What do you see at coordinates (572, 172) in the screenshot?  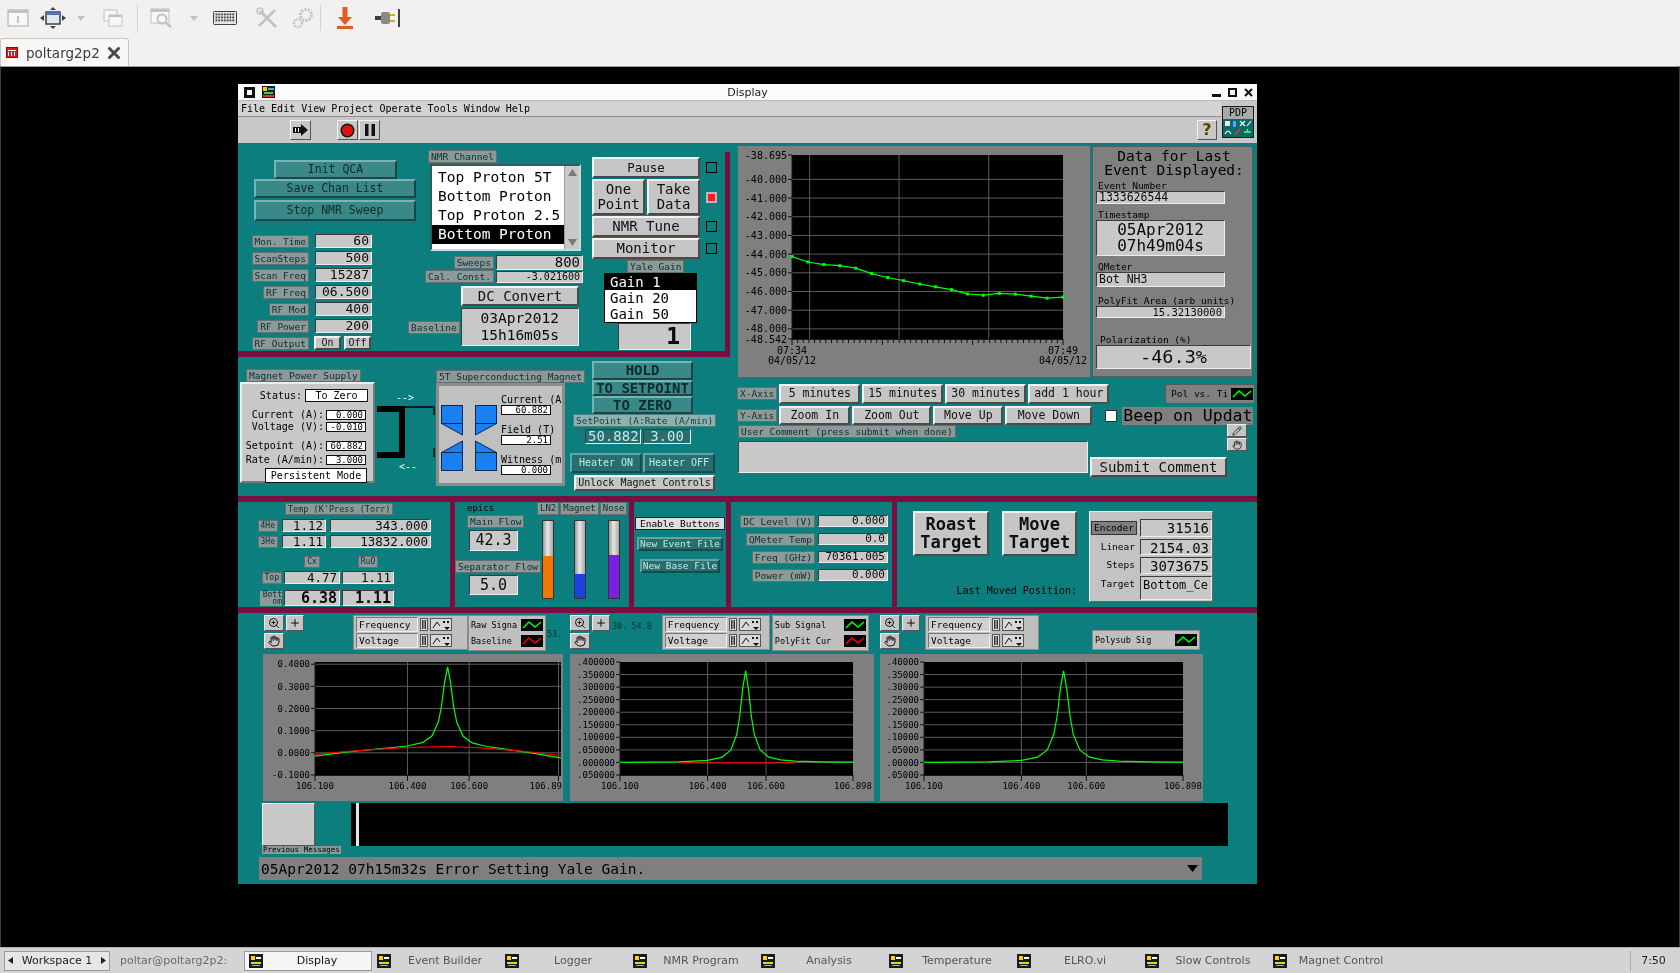 I see `scroll-up-icon` at bounding box center [572, 172].